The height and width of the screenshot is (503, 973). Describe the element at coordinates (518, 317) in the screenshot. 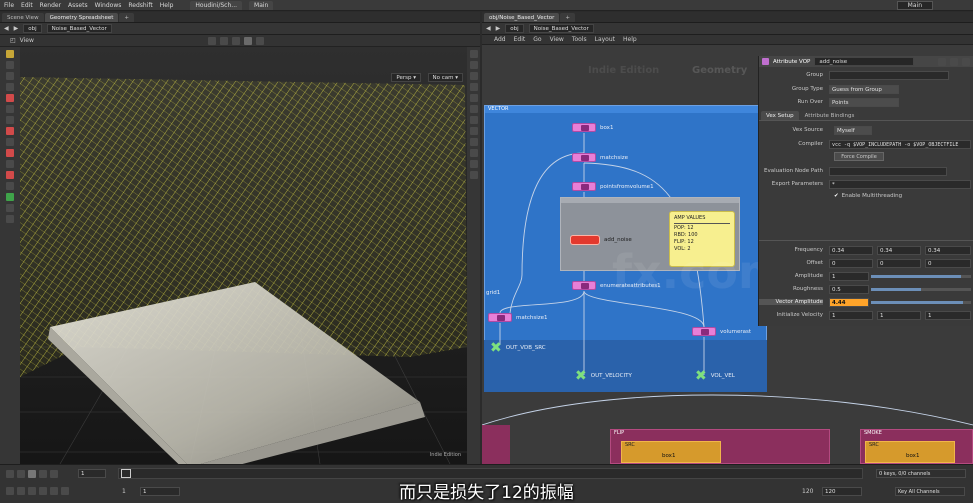

I see `node-matchsize1: matchsize1` at that location.